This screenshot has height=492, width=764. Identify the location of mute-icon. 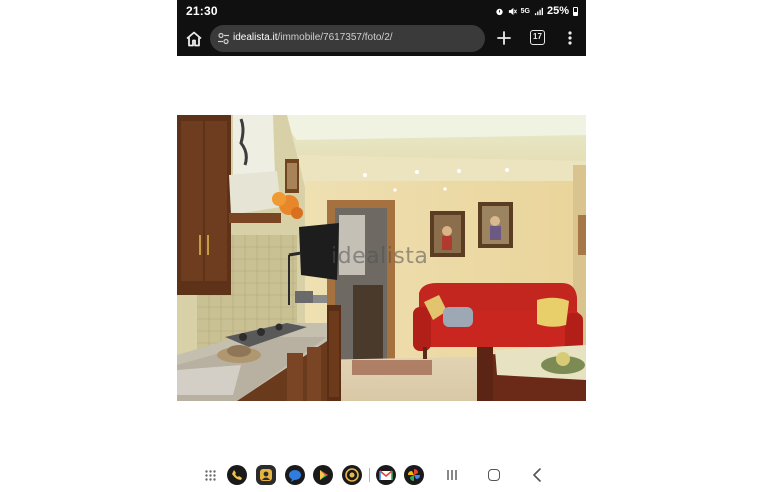
(512, 11).